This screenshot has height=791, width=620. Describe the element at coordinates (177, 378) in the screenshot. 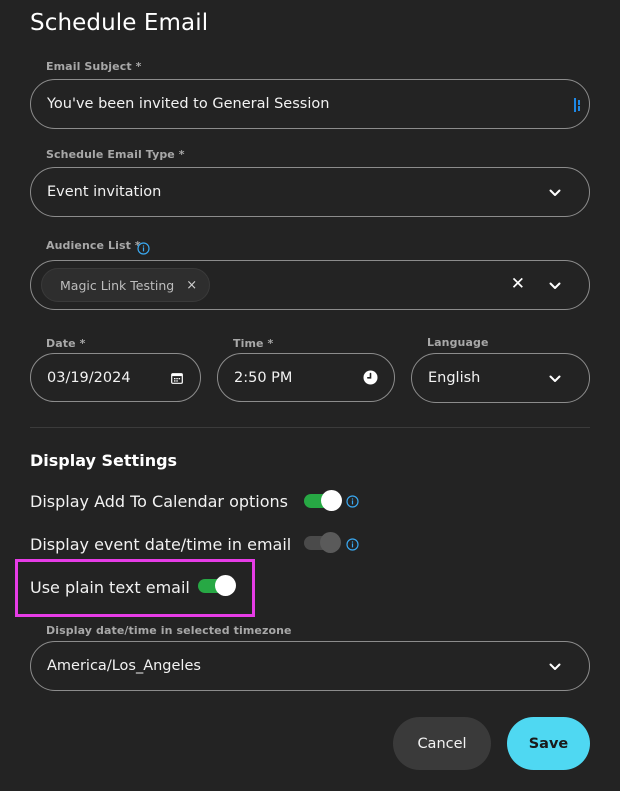

I see `calendar-icon` at that location.